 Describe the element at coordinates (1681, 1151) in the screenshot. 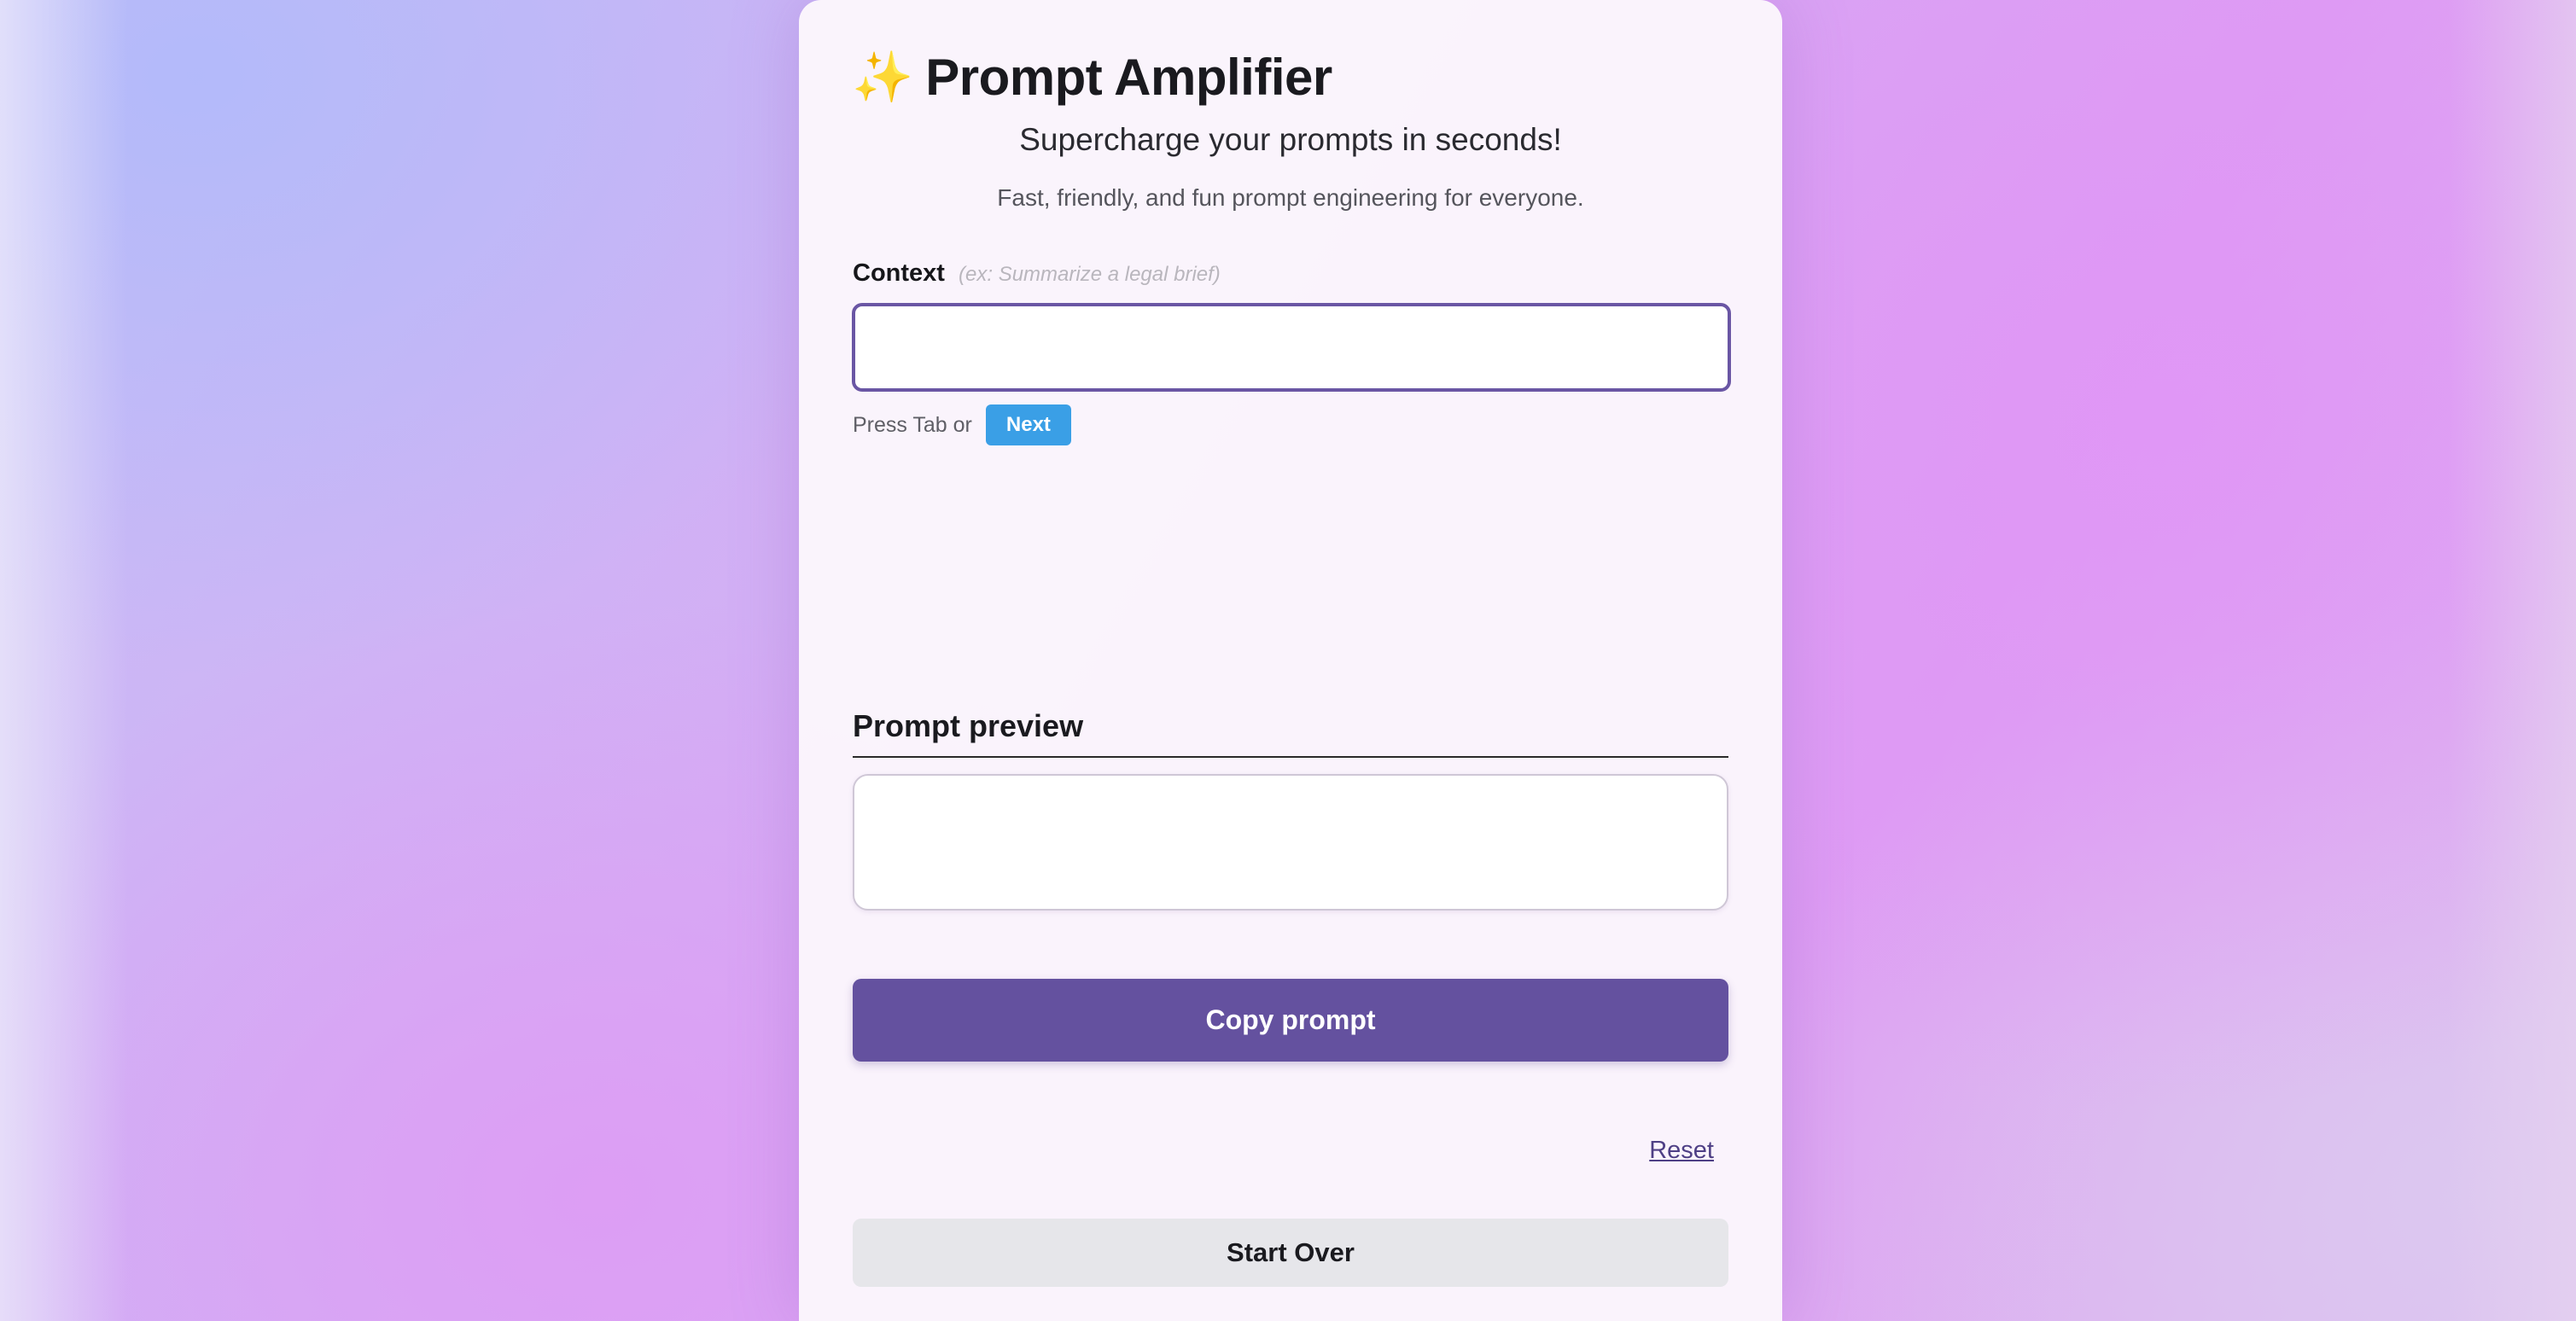

I see `reset-link: Reset` at that location.